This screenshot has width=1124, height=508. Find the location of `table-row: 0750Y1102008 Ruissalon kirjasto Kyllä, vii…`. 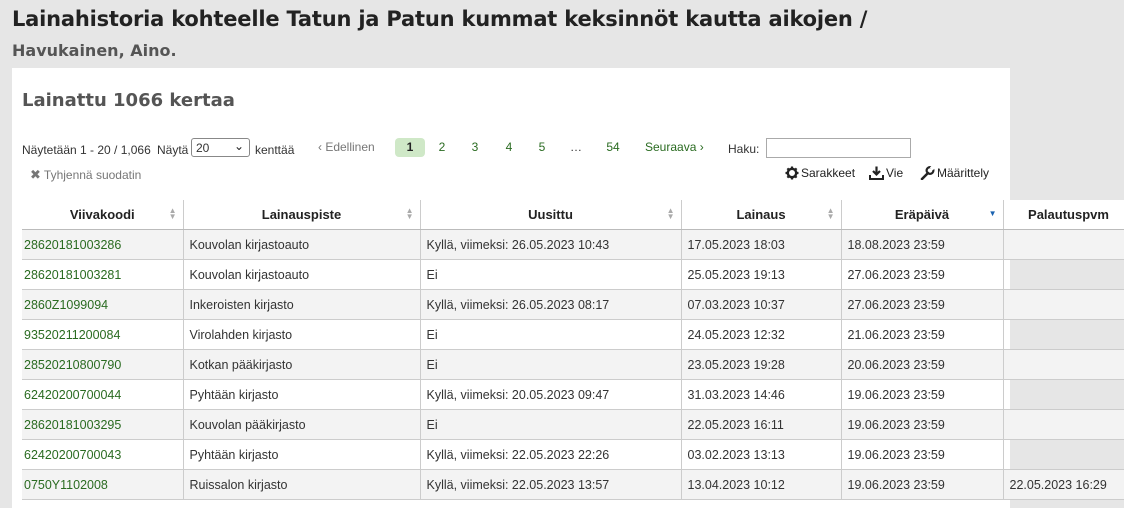

table-row: 0750Y1102008 Ruissalon kirjasto Kyllä, vii… is located at coordinates (573, 484).